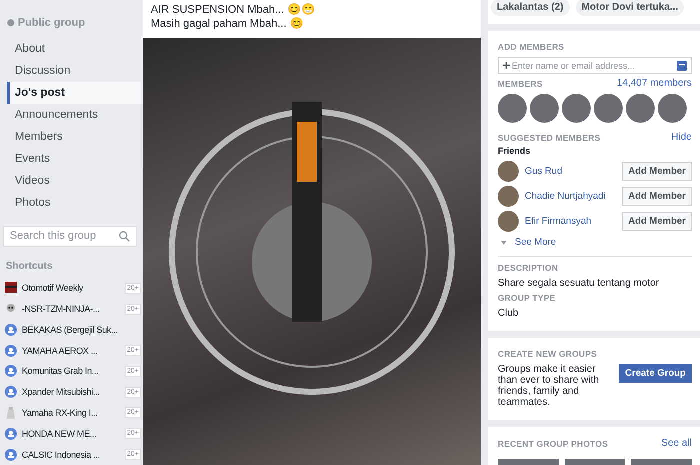 The image size is (700, 465). Describe the element at coordinates (11, 412) in the screenshot. I see `bottle-icon` at that location.